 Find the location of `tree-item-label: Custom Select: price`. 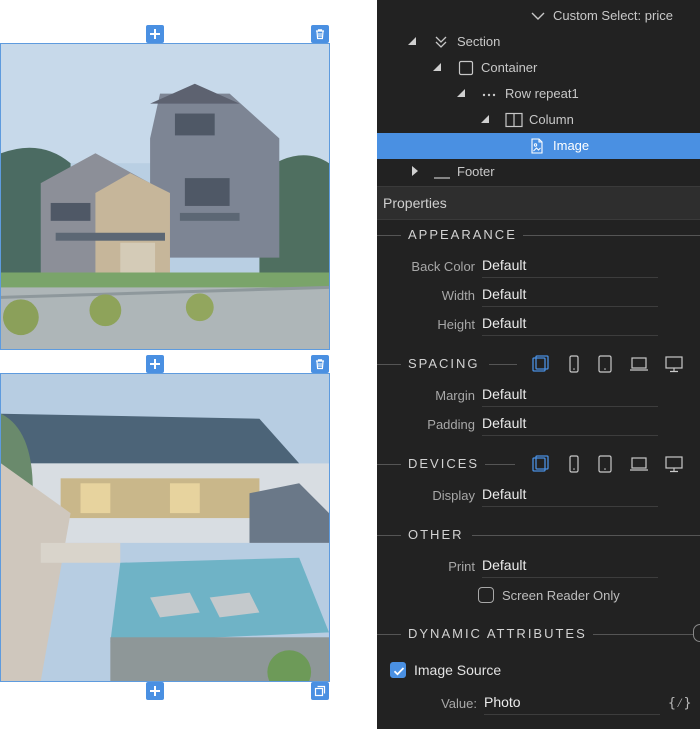

tree-item-label: Custom Select: price is located at coordinates (613, 15).